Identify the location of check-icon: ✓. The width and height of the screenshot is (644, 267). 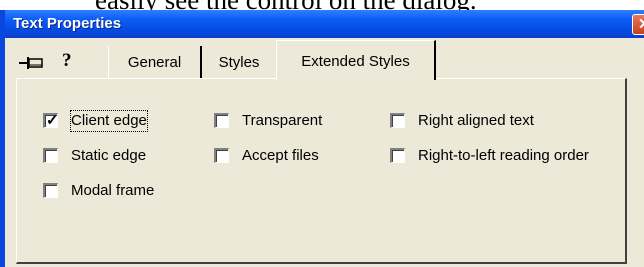
(52, 120).